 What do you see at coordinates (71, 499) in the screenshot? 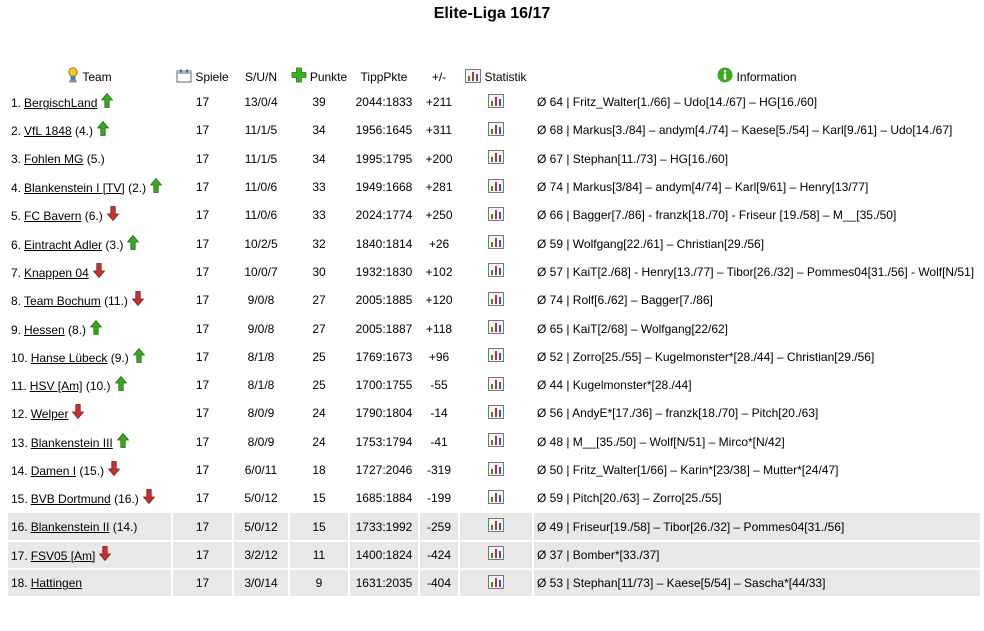
I see `team-link: BVB Dortmund` at bounding box center [71, 499].